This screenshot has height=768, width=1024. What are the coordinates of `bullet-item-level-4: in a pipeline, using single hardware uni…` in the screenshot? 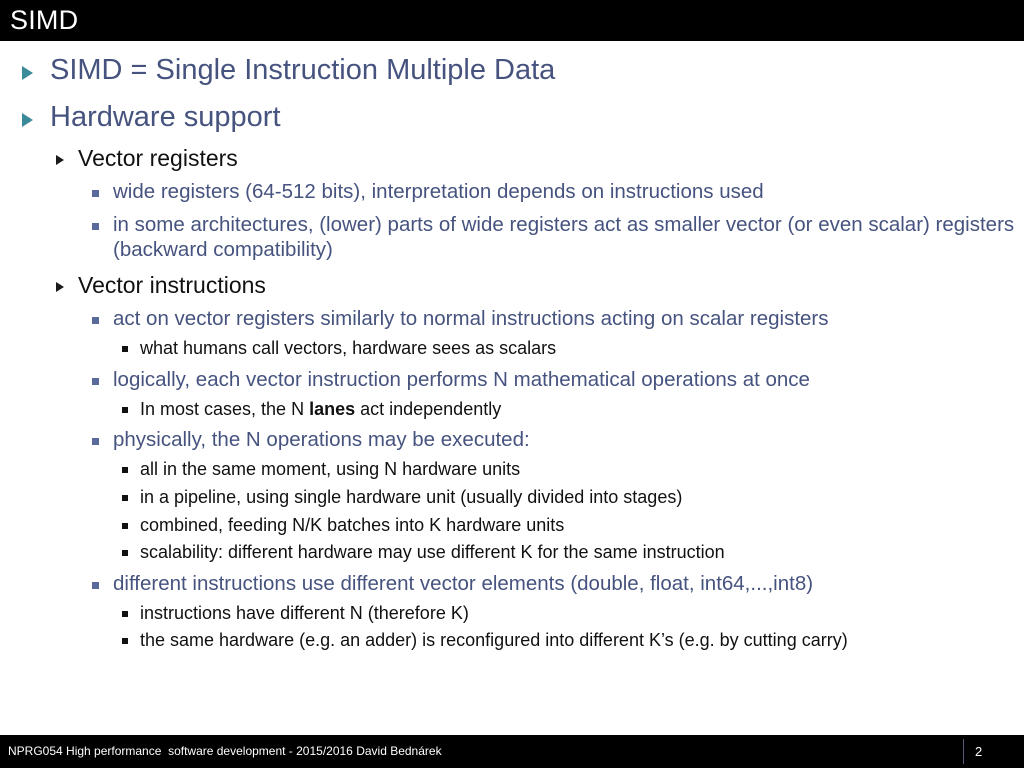 It's located at (512, 497).